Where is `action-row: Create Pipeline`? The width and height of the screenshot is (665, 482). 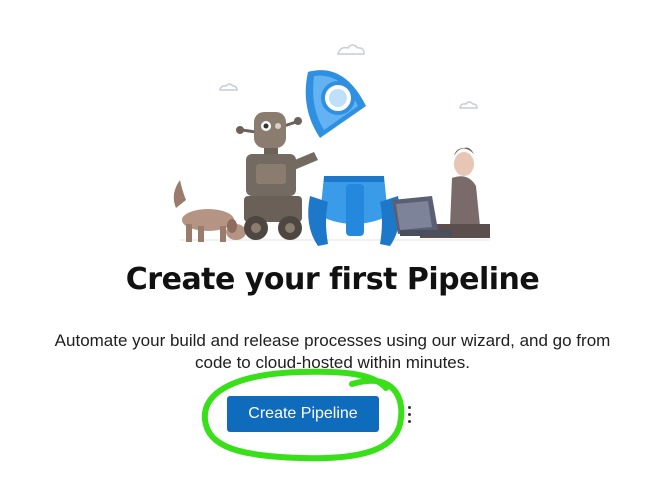
action-row: Create Pipeline is located at coordinates (332, 414).